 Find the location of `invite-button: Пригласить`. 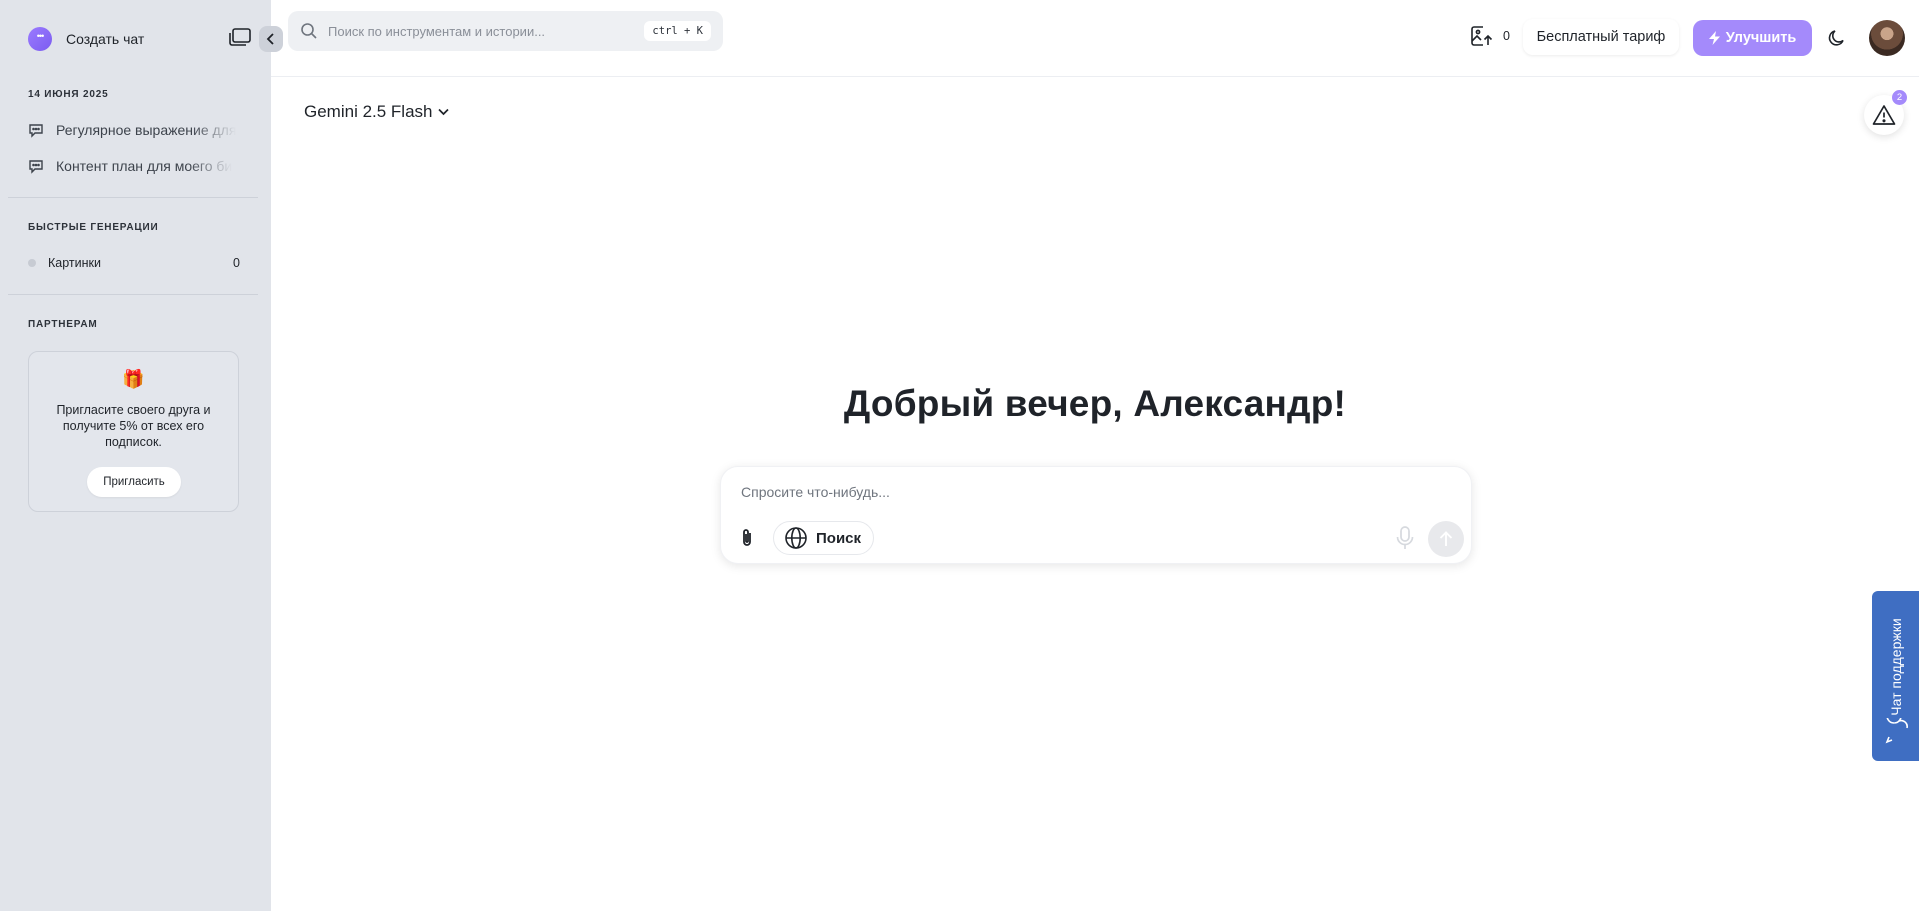

invite-button: Пригласить is located at coordinates (134, 482).